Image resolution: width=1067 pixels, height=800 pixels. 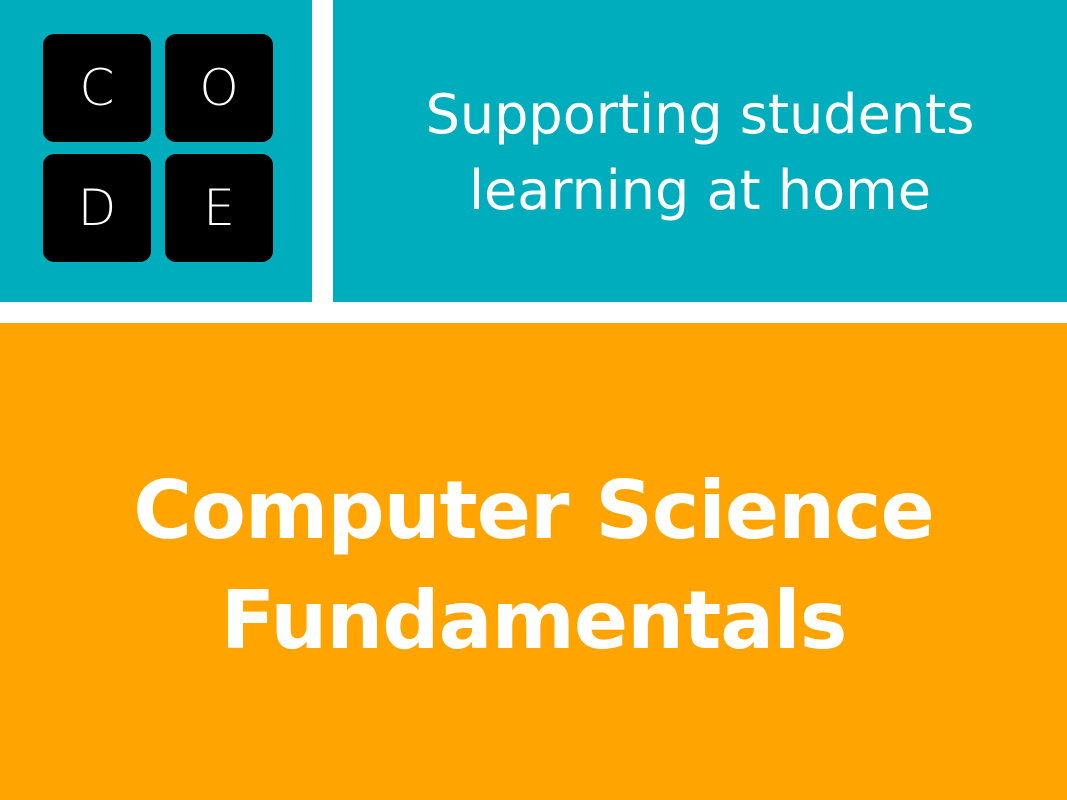 I want to click on course-title-line-1: Computer Science, so click(x=533, y=510).